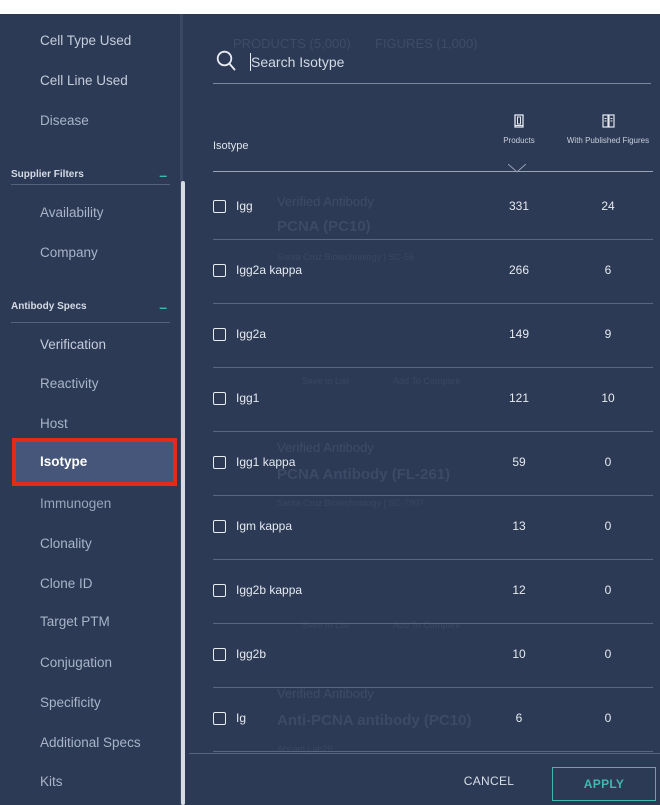 This screenshot has height=805, width=660. Describe the element at coordinates (519, 526) in the screenshot. I see `products-count: 13` at that location.